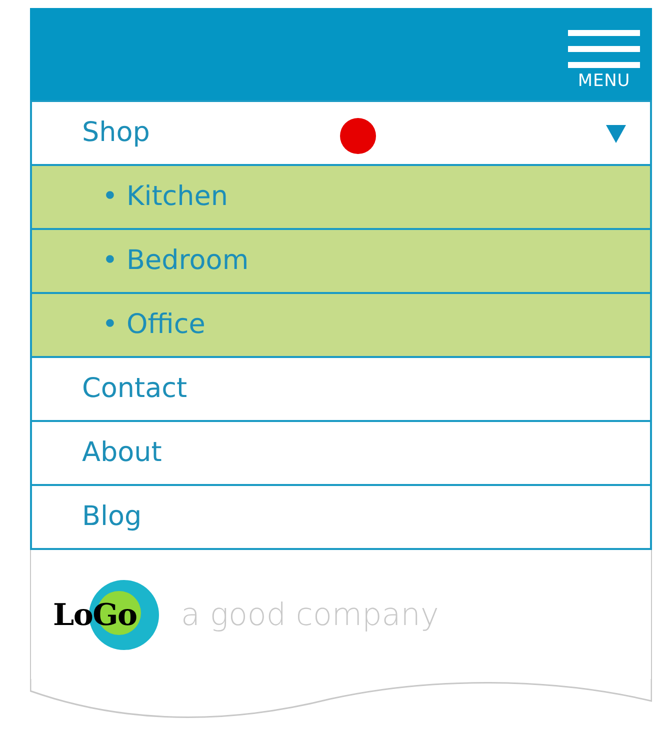 The width and height of the screenshot is (663, 753). I want to click on submenu-item: • Office, so click(341, 325).